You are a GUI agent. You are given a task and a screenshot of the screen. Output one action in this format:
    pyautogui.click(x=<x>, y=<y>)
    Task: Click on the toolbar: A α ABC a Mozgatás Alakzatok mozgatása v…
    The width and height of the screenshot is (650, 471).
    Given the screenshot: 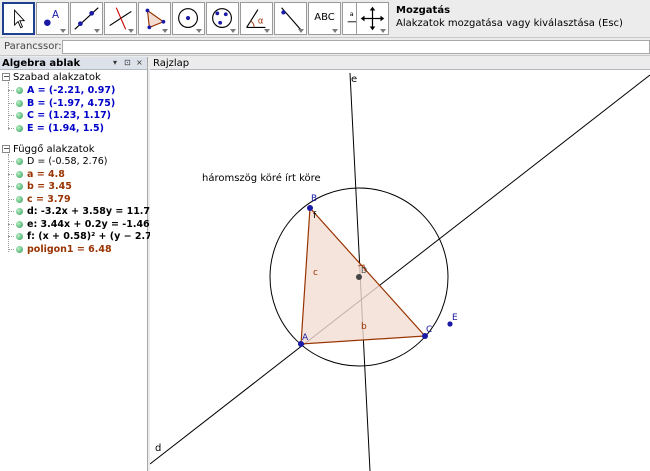 What is the action you would take?
    pyautogui.click(x=325, y=19)
    